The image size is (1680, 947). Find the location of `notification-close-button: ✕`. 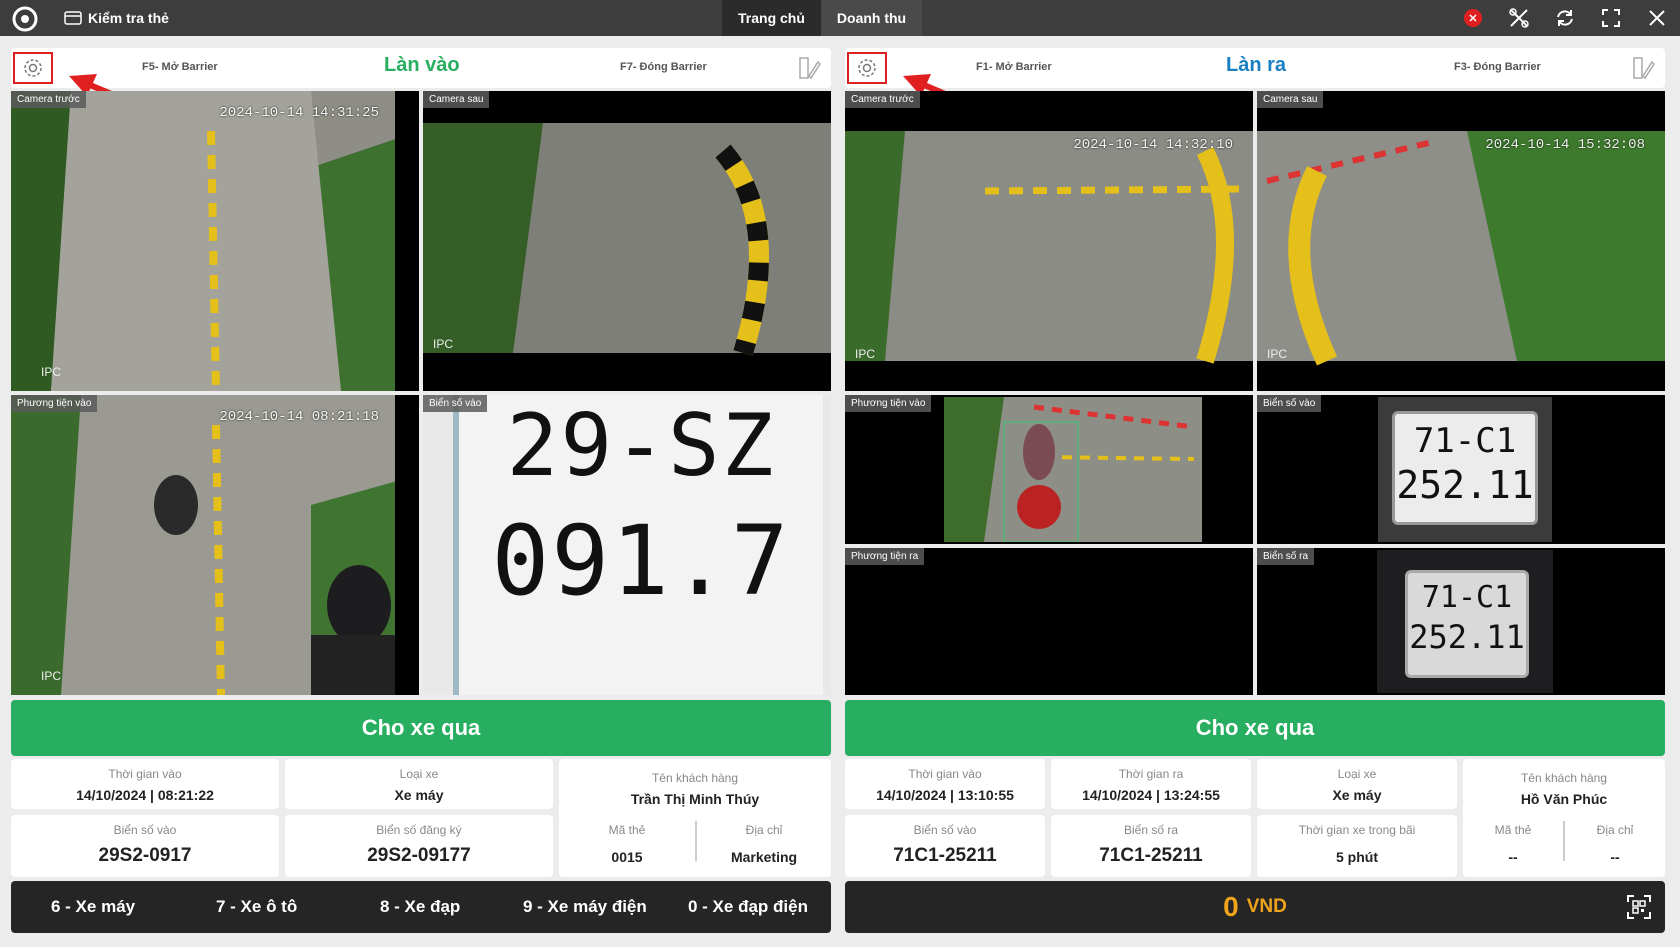

notification-close-button: ✕ is located at coordinates (1473, 18).